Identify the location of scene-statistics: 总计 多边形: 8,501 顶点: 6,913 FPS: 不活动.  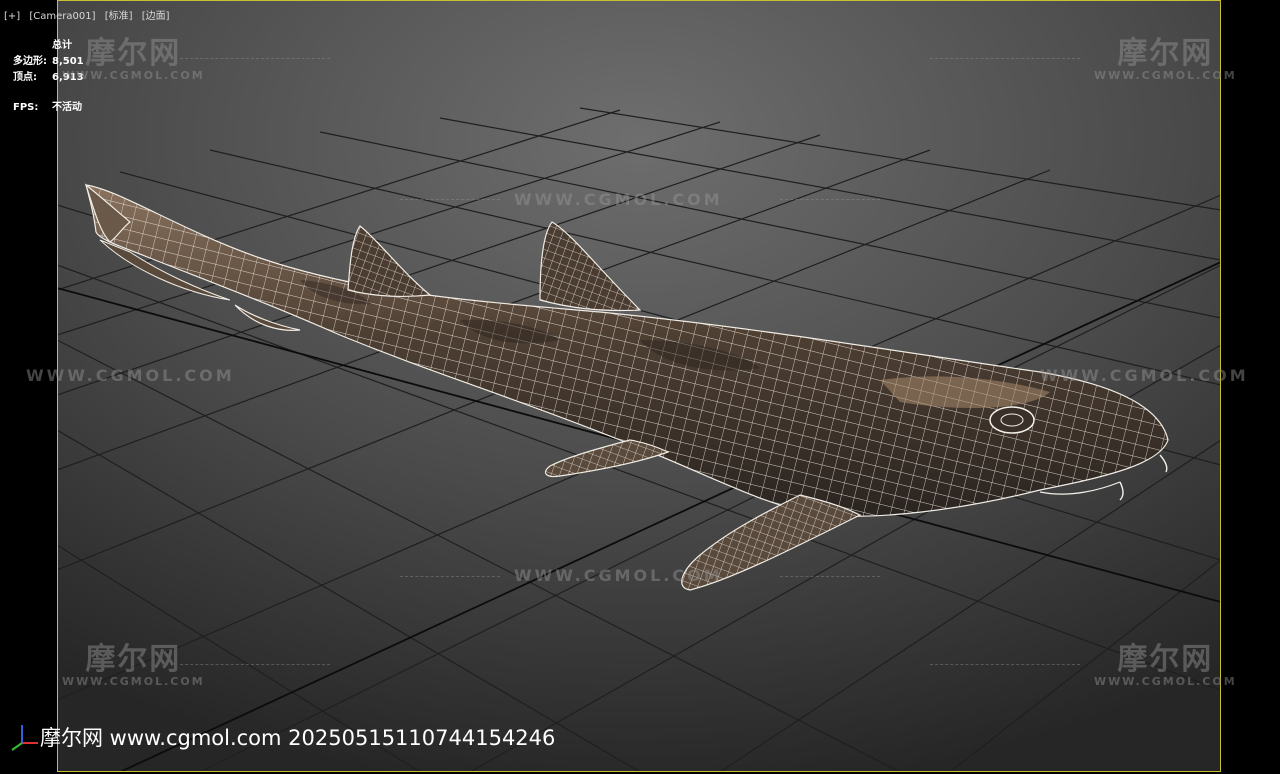
(48, 77).